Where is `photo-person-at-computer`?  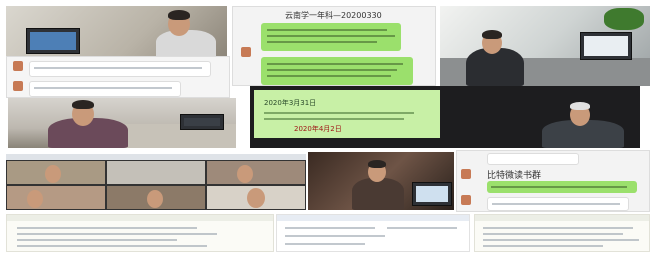 photo-person-at-computer is located at coordinates (381, 181).